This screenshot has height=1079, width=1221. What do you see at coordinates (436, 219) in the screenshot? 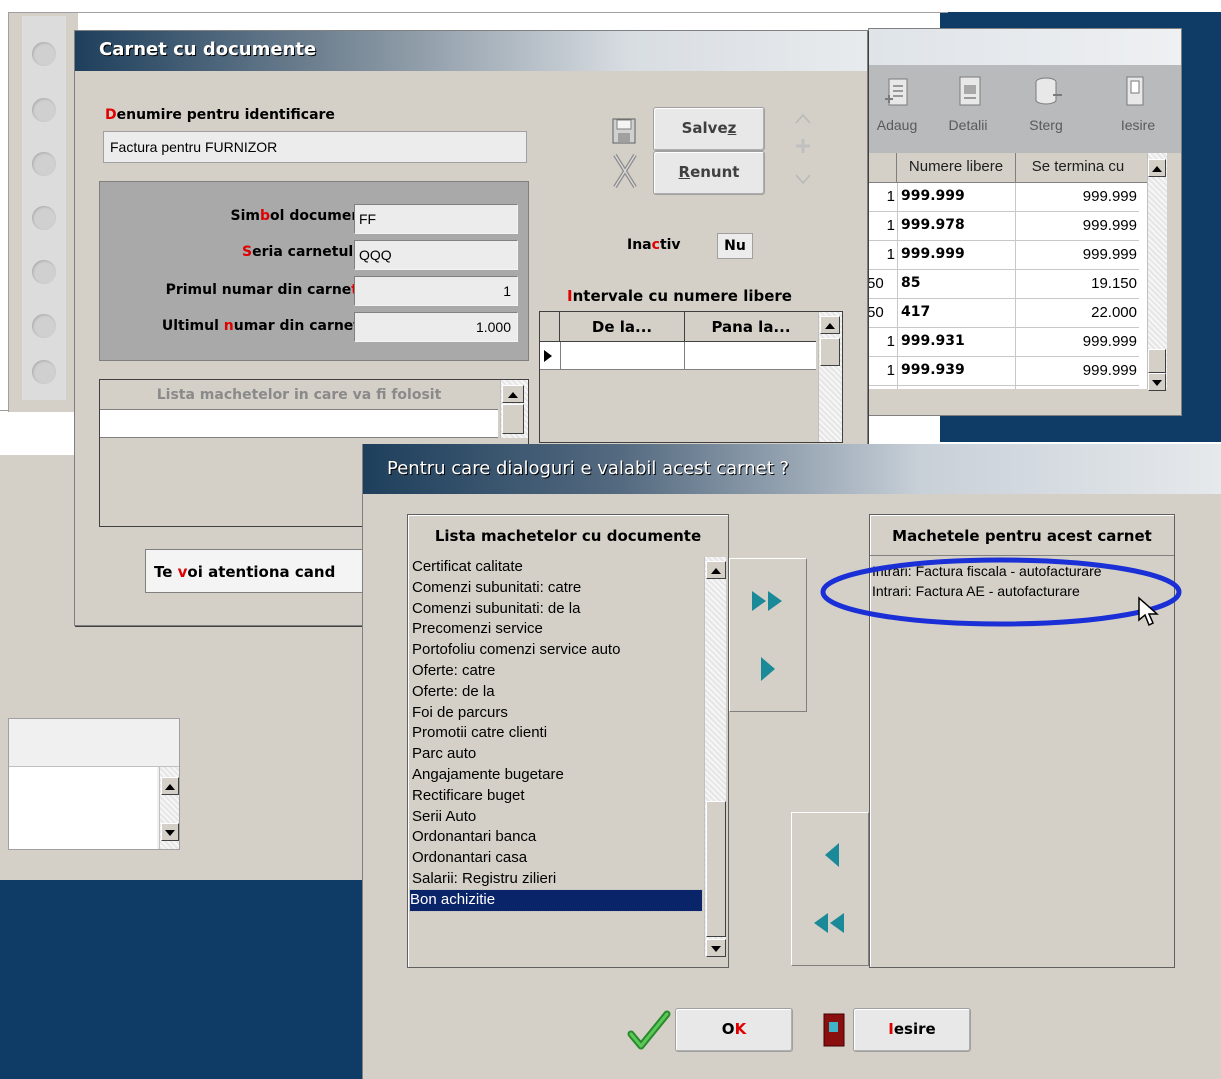
I see `simbol-field: FF` at bounding box center [436, 219].